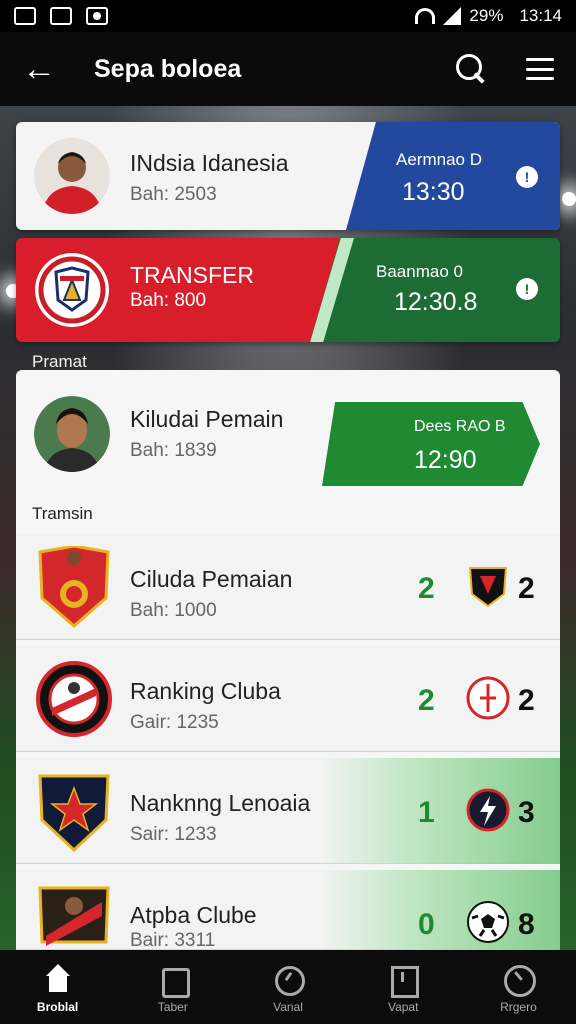 This screenshot has height=1024, width=576. What do you see at coordinates (540, 15) in the screenshot?
I see `clock-time: 13:14` at bounding box center [540, 15].